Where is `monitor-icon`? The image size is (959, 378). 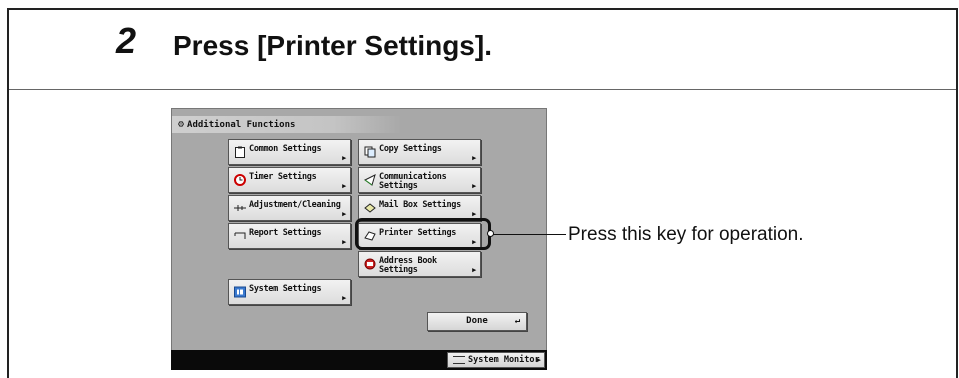
monitor-icon is located at coordinates (459, 359).